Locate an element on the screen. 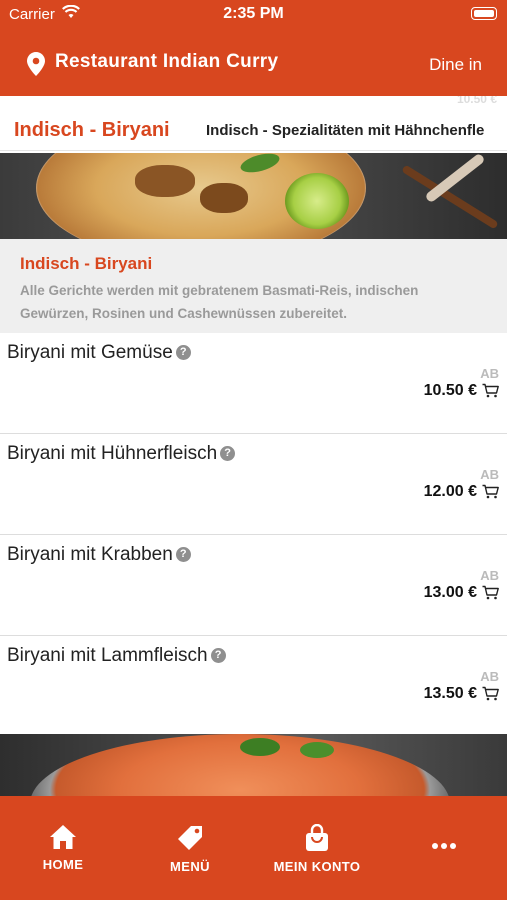 The height and width of the screenshot is (900, 507). bottom-tab-bar: HOME MENÜ MEIN KONTO is located at coordinates (253, 848).